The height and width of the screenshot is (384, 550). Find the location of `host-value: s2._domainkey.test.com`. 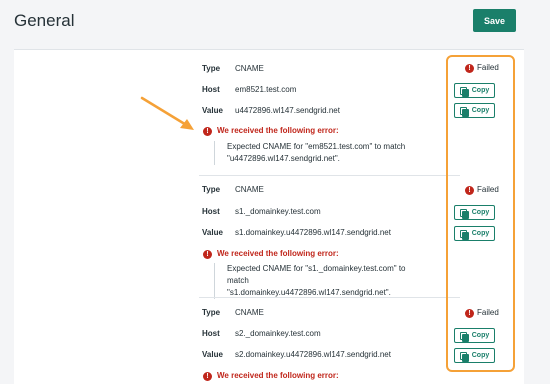

host-value: s2._domainkey.test.com is located at coordinates (278, 333).